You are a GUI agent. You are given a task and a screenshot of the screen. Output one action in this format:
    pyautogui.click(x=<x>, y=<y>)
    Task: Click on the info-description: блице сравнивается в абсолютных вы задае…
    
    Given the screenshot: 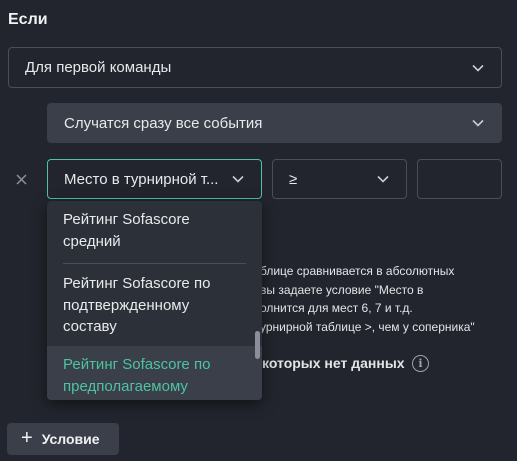 What is the action you would take?
    pyautogui.click(x=387, y=299)
    